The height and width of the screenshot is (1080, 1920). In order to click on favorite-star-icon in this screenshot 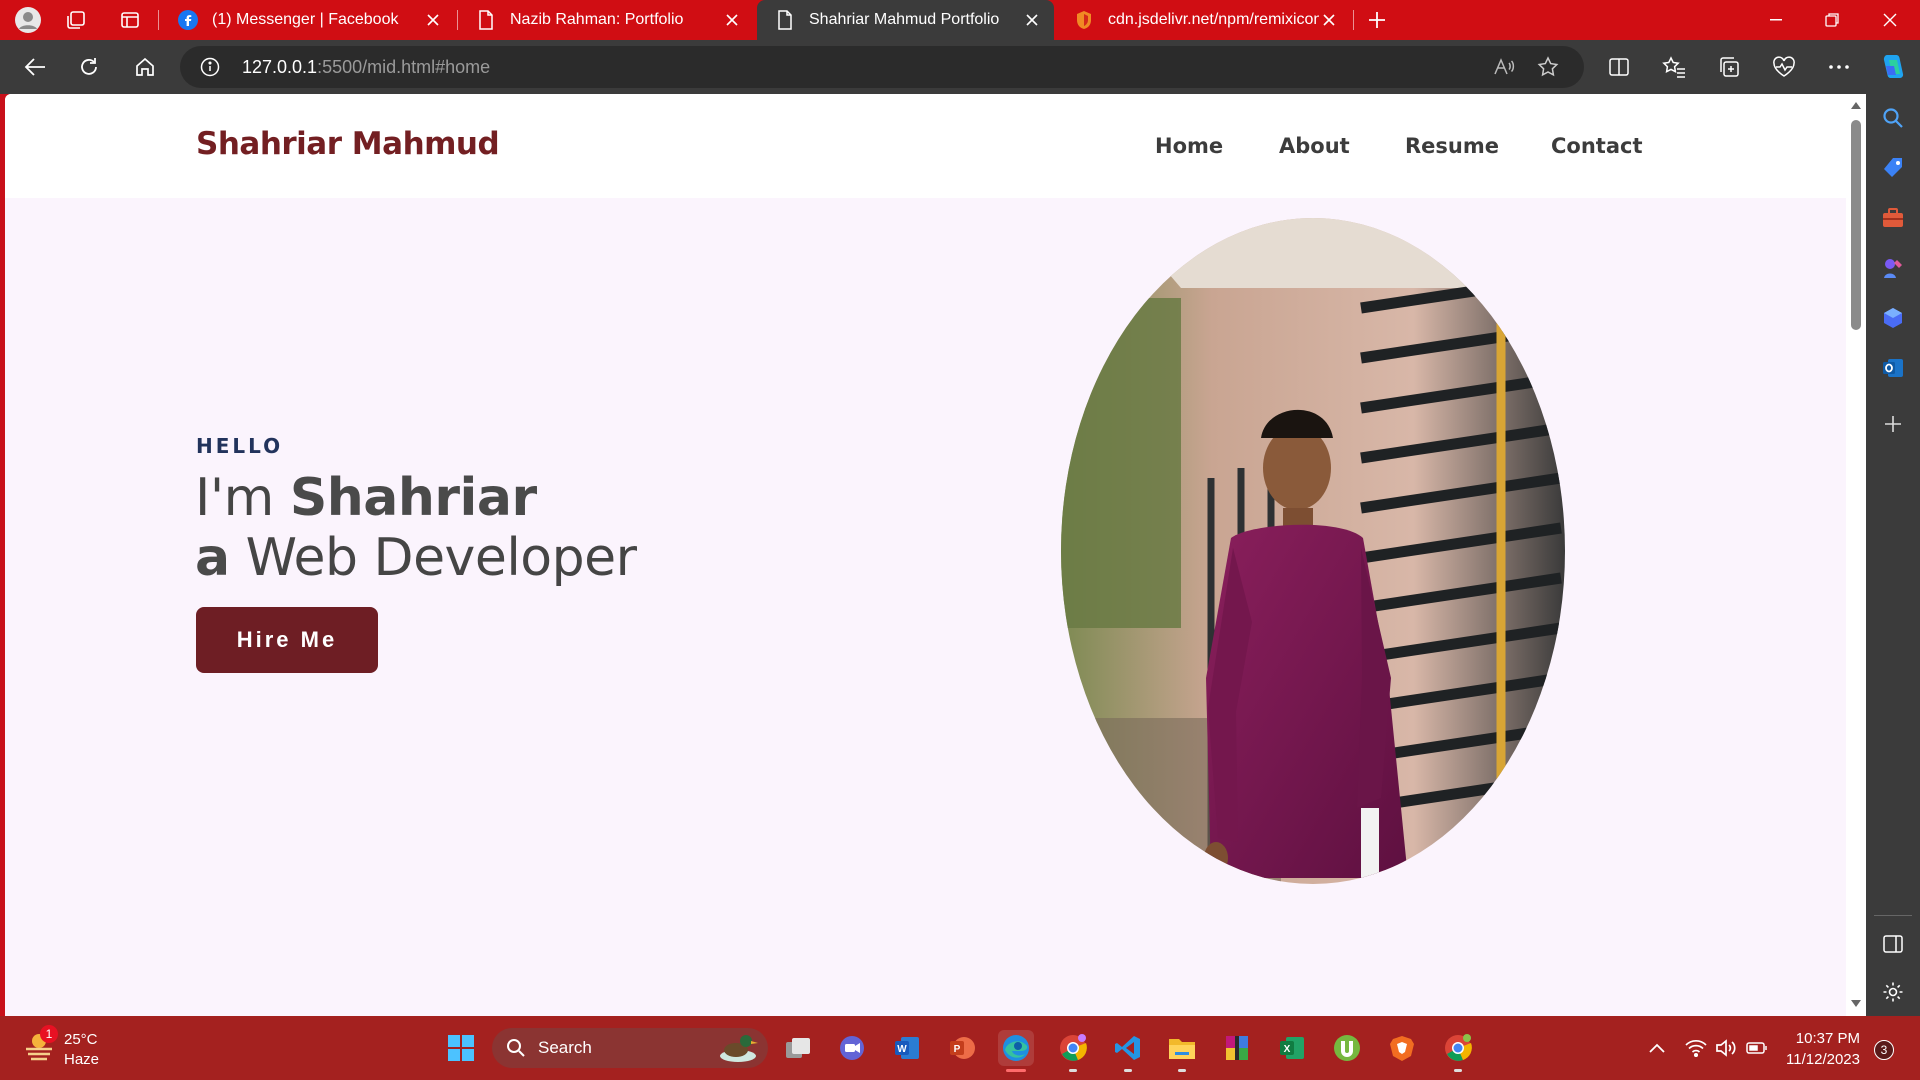, I will do `click(1548, 67)`.